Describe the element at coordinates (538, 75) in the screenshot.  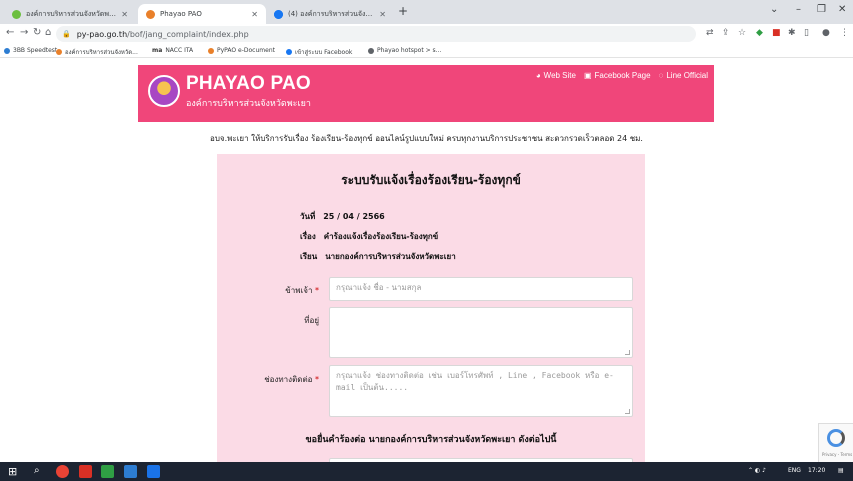
I see `globe-icon: ◕` at that location.